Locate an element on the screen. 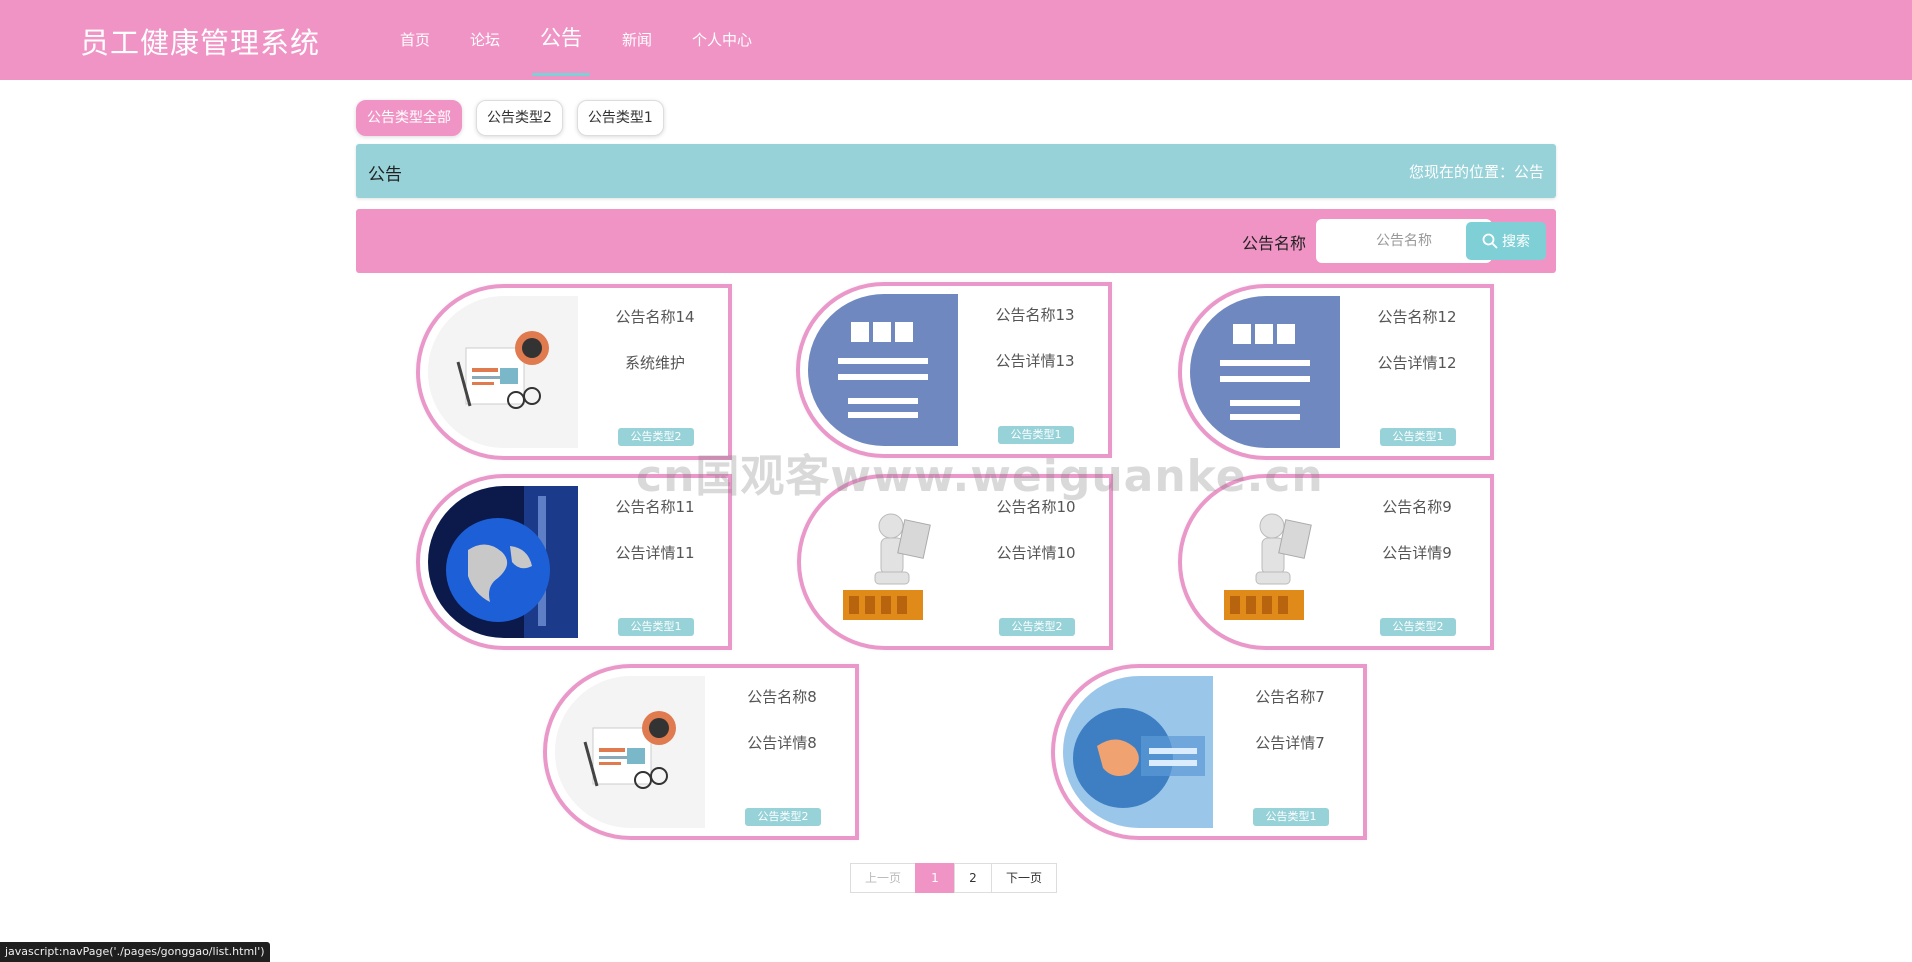 The height and width of the screenshot is (962, 1912). globe-studio-image is located at coordinates (503, 562).